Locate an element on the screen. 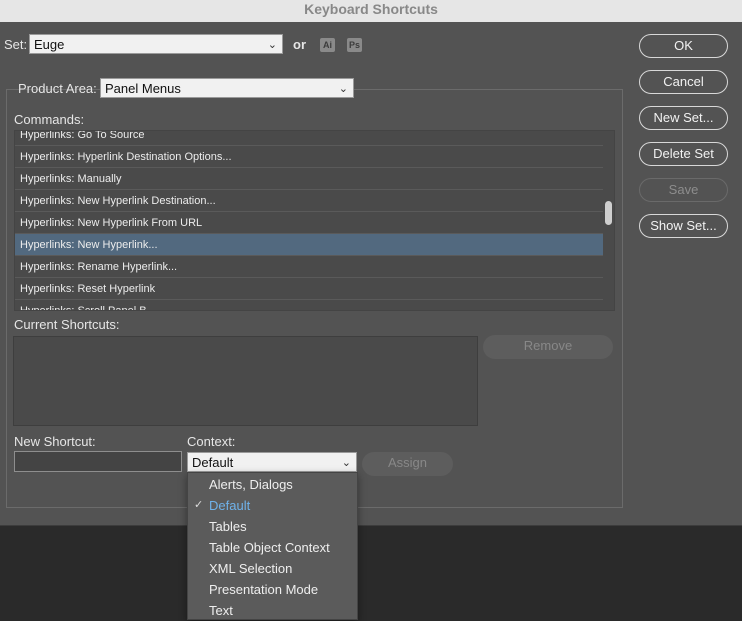 This screenshot has width=742, height=621. ok-button: OK is located at coordinates (683, 46).